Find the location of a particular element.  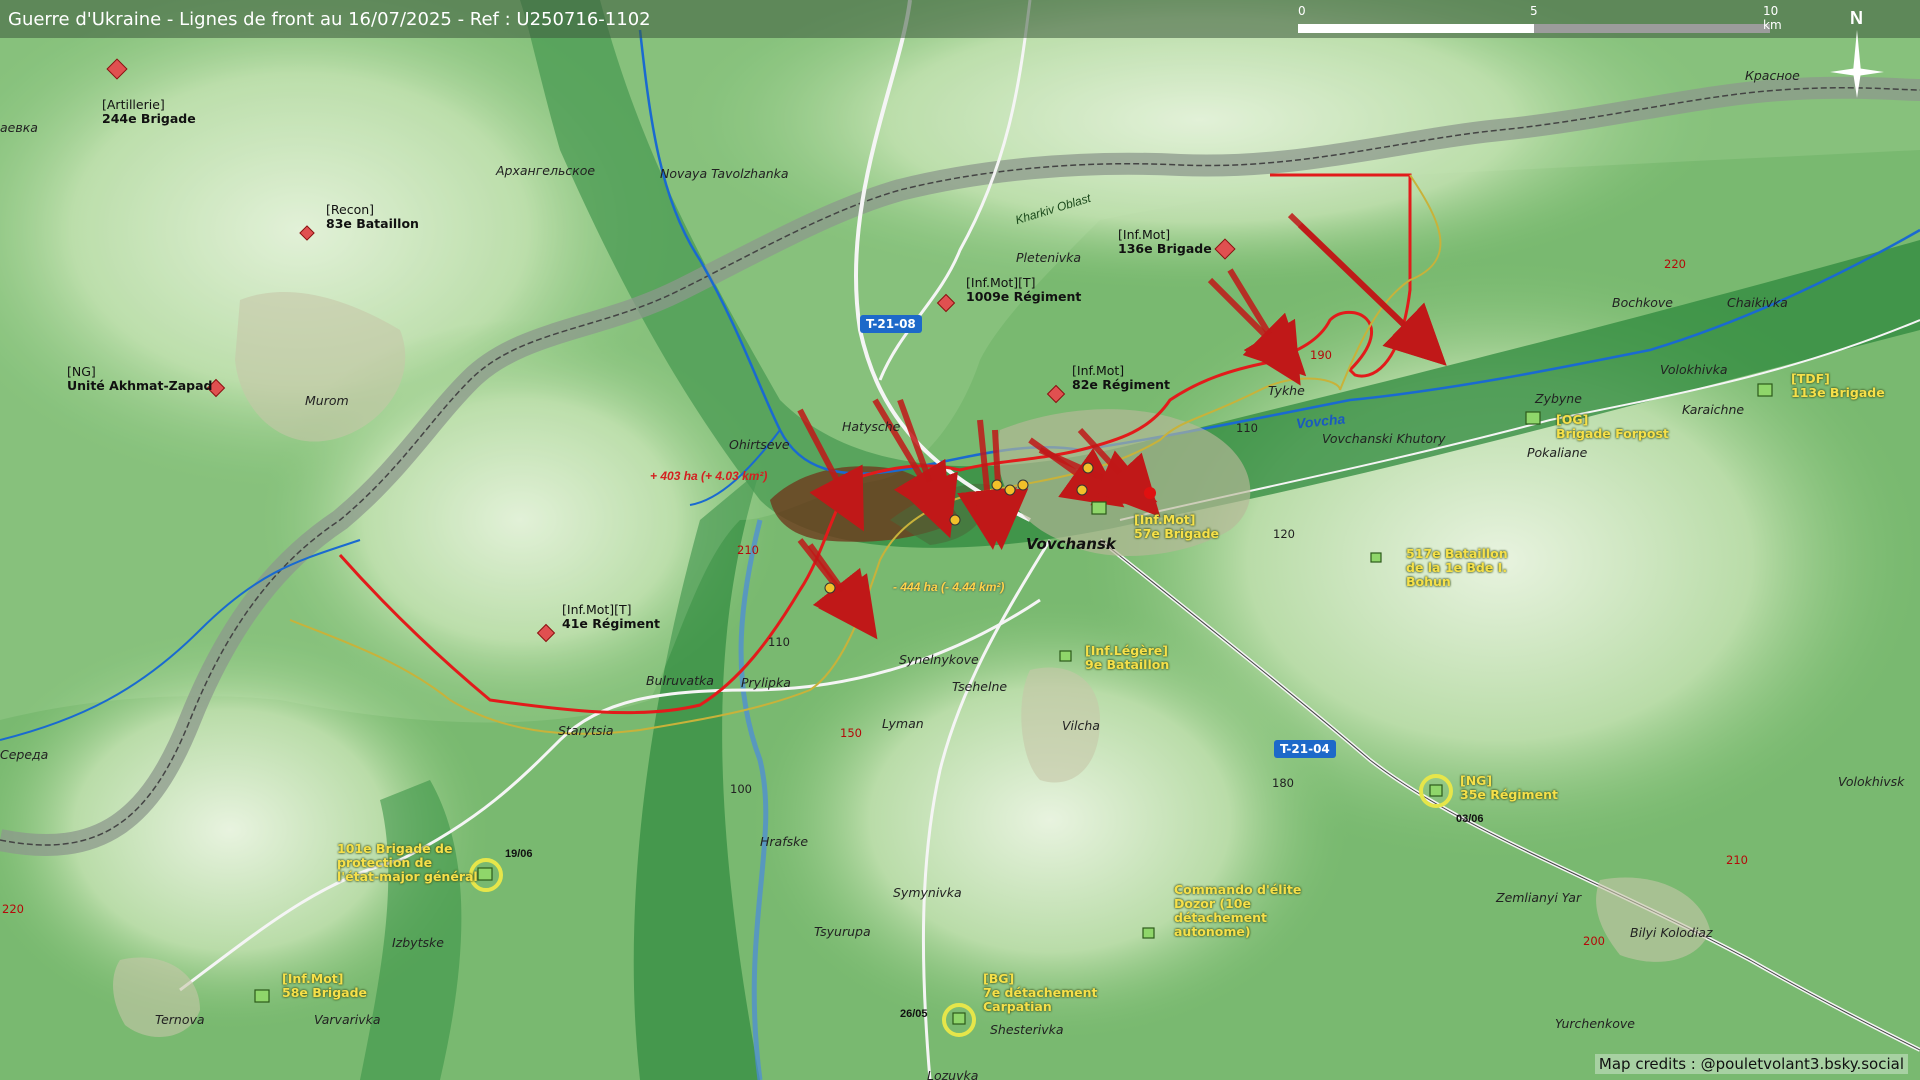

unit-ru-136: [Inf.Mot] 136e Brigade is located at coordinates (1165, 242).